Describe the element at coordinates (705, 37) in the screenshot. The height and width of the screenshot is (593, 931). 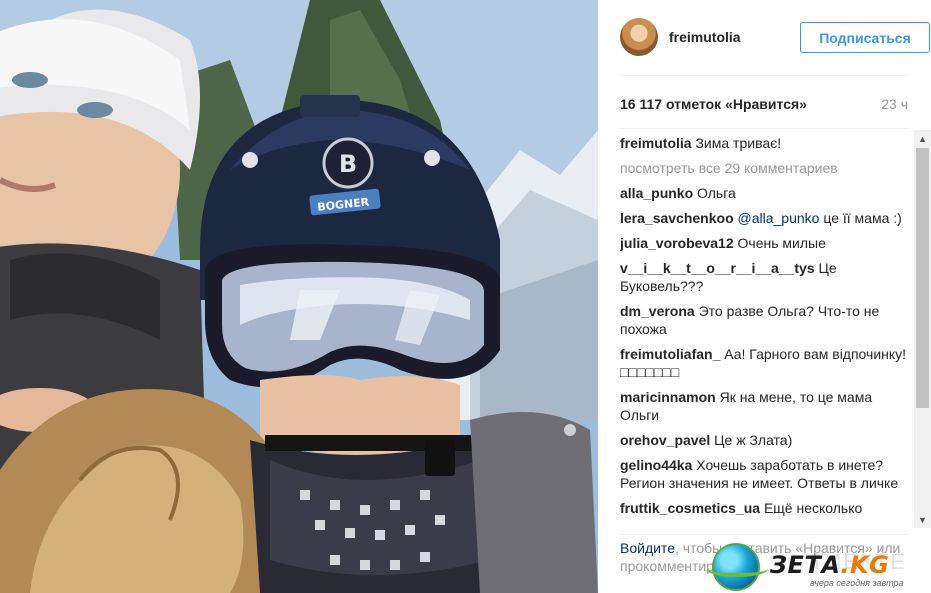
I see `post-username: freimutolia` at that location.